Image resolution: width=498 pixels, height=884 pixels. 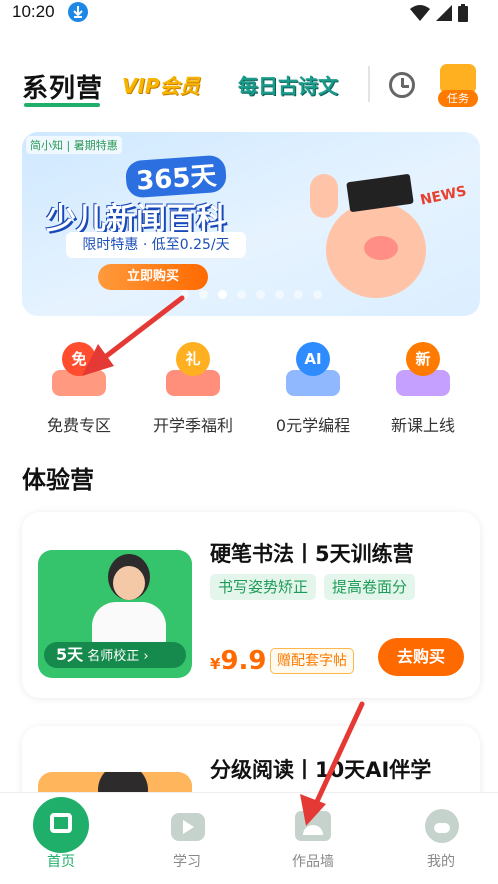 What do you see at coordinates (70, 654) in the screenshot?
I see `thumbnail-days: 5天` at bounding box center [70, 654].